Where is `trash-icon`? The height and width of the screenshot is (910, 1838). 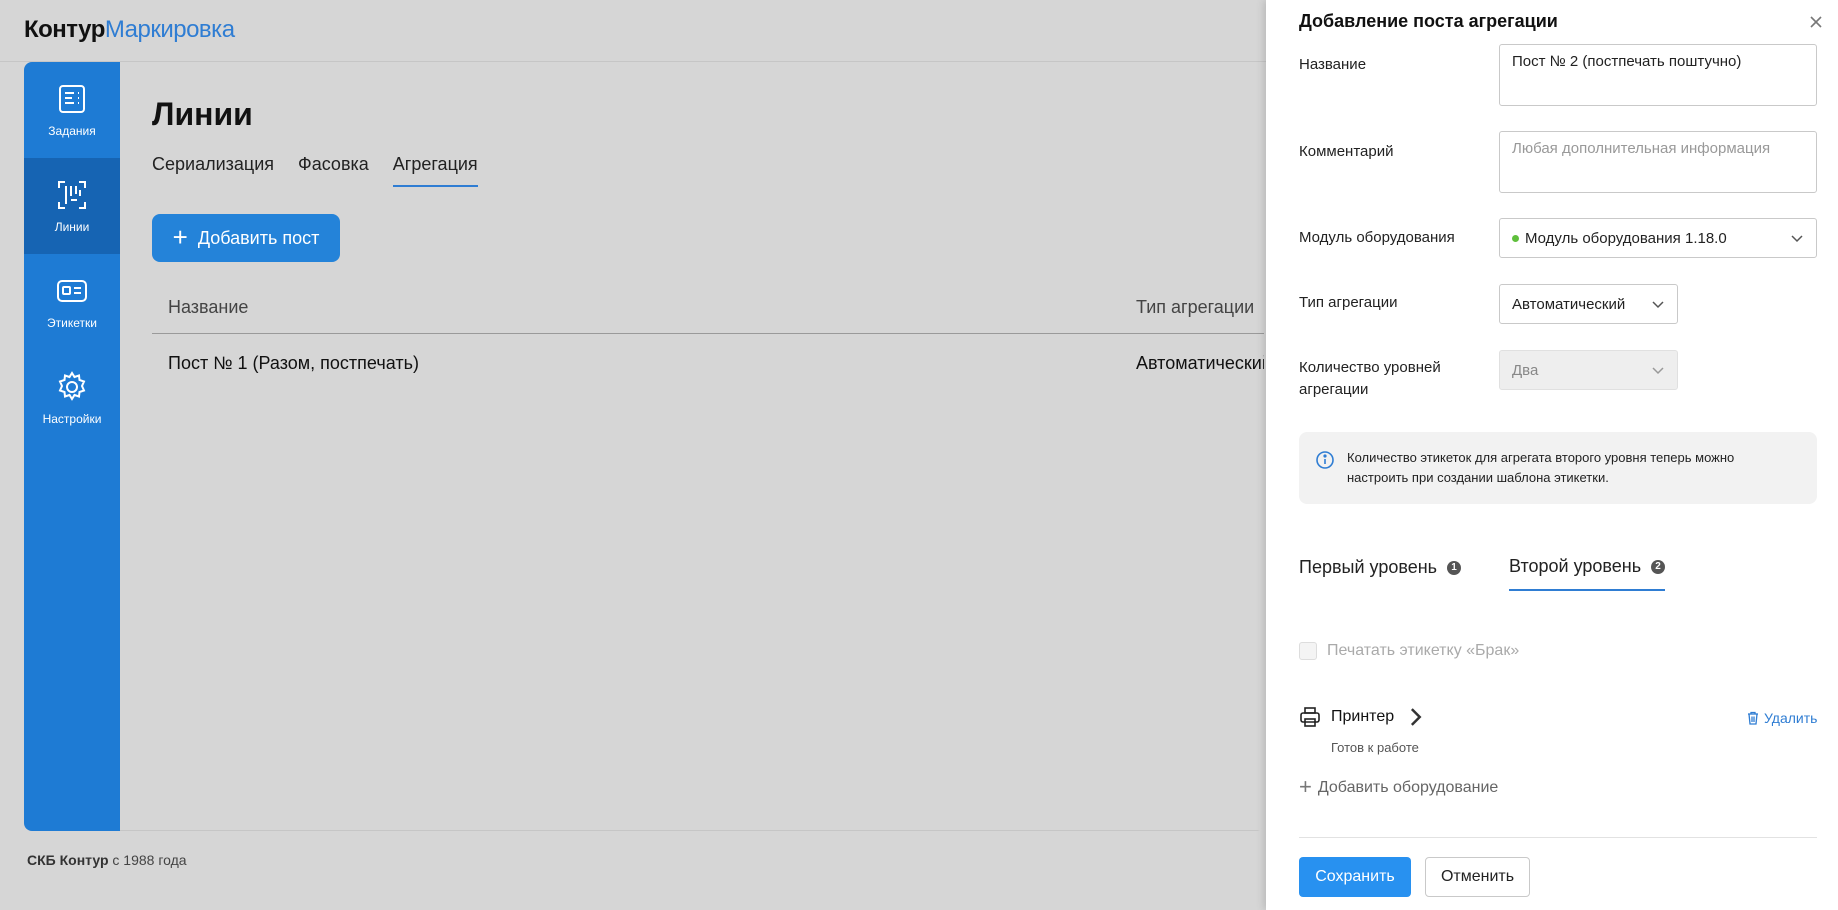 trash-icon is located at coordinates (1753, 718).